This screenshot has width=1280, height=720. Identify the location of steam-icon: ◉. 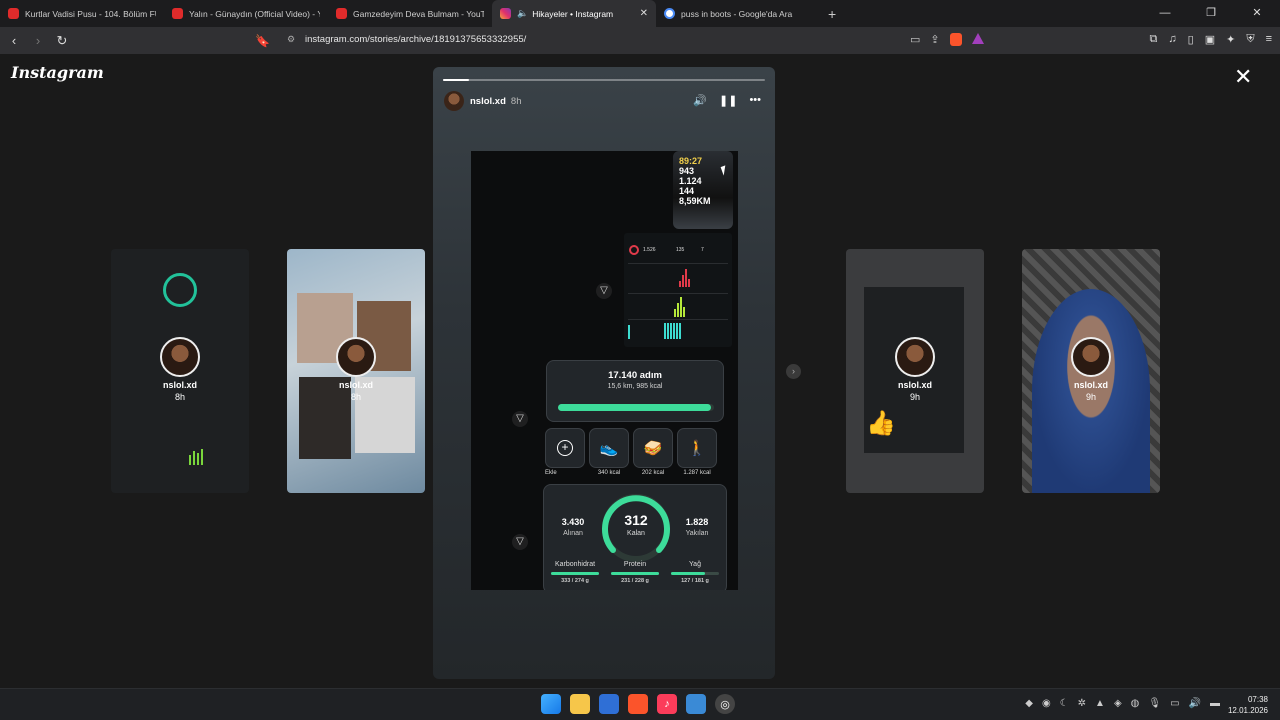
(1046, 703).